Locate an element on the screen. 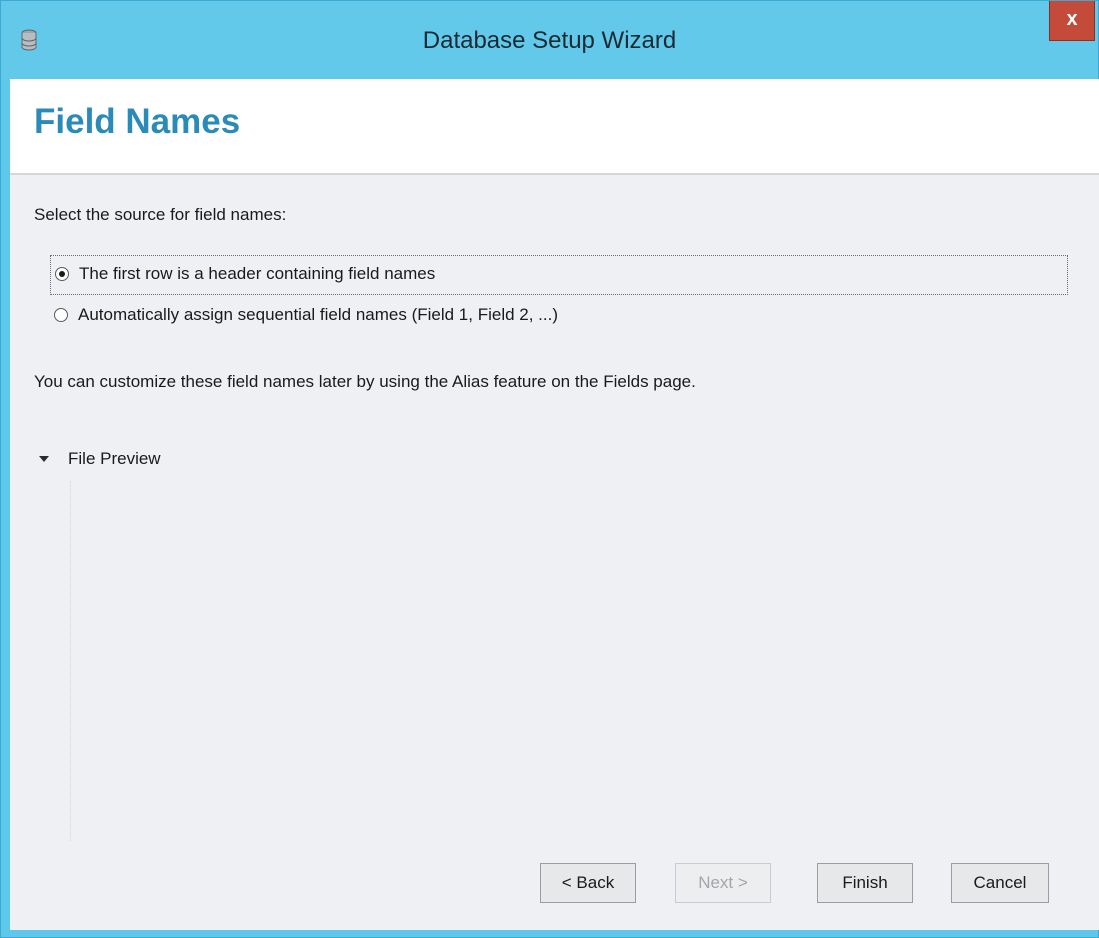 The width and height of the screenshot is (1099, 938). finish-button: Finish is located at coordinates (865, 883).